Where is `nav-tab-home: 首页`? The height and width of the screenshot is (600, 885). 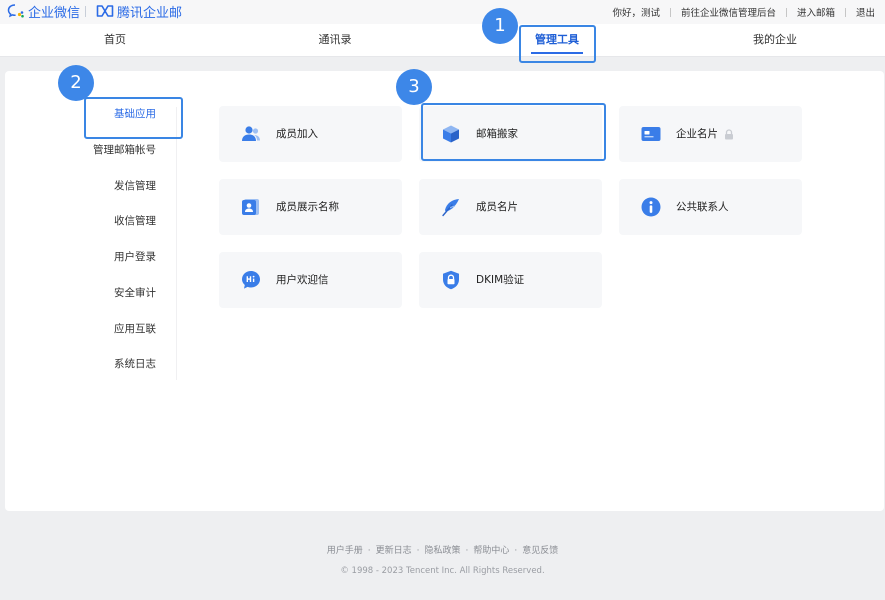
nav-tab-home: 首页 is located at coordinates (115, 40).